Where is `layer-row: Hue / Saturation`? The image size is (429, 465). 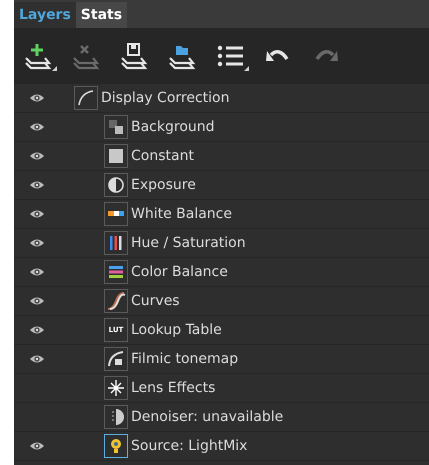 layer-row: Hue / Saturation is located at coordinates (221, 243).